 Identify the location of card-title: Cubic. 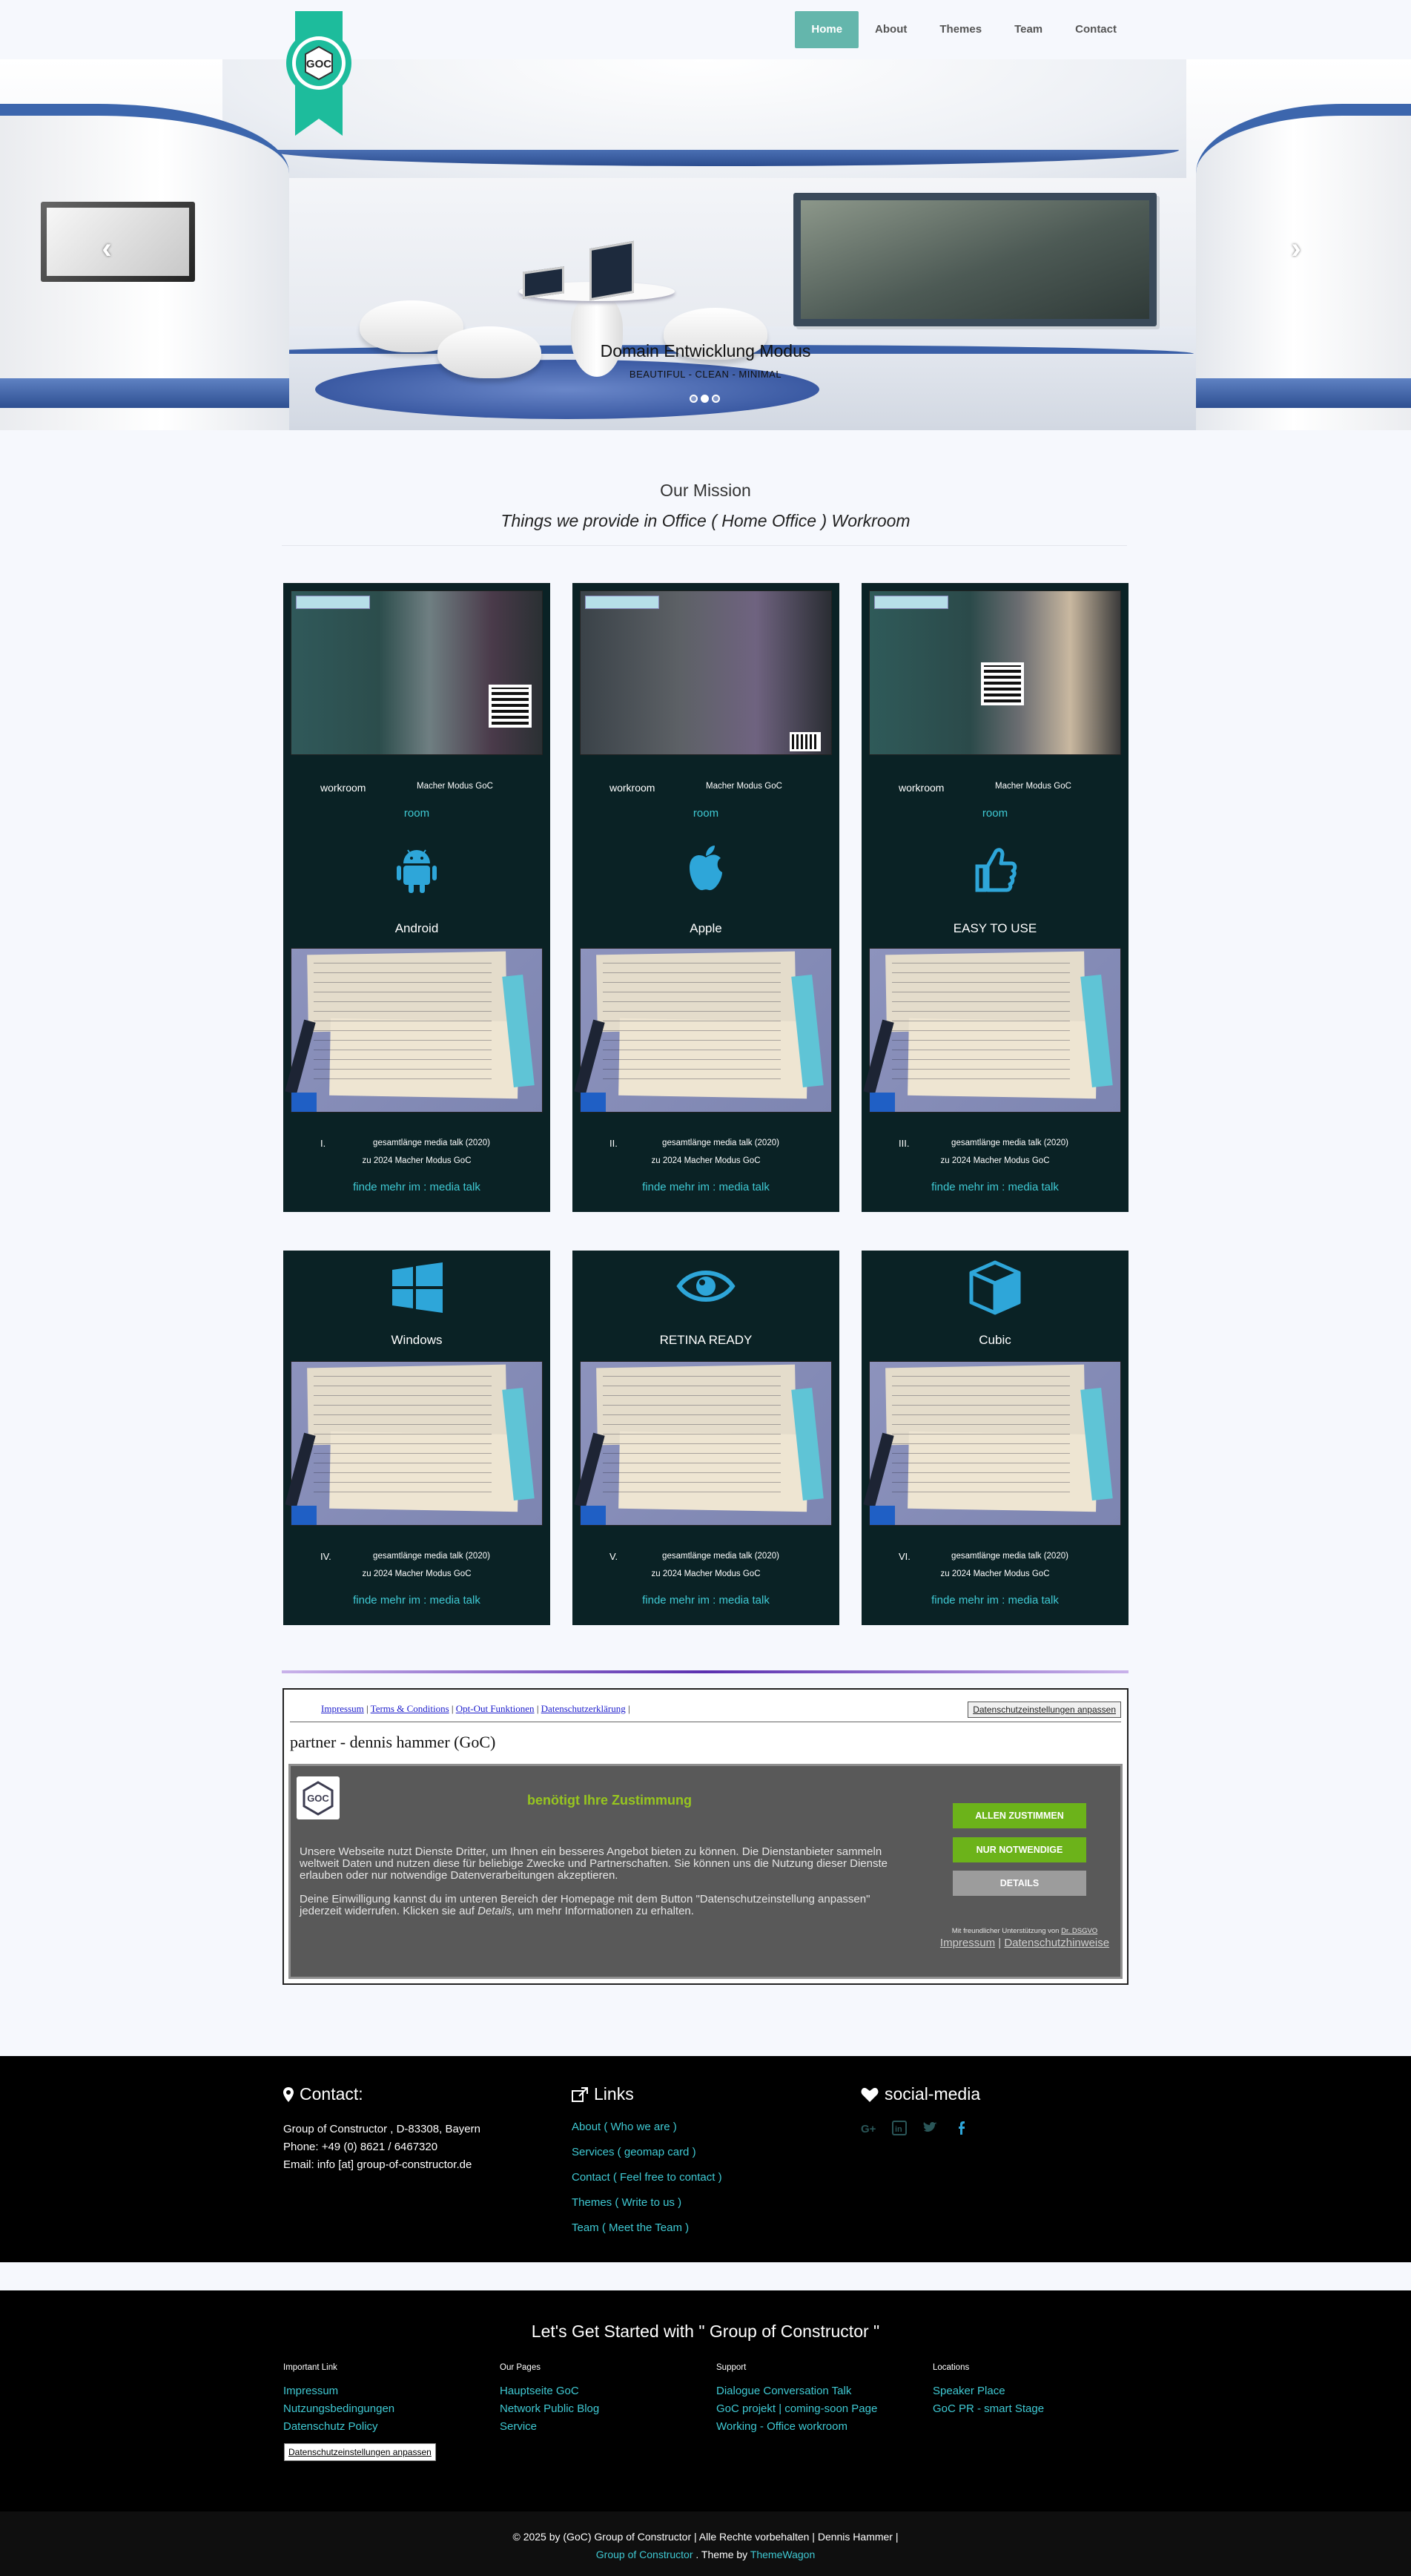
(995, 1340).